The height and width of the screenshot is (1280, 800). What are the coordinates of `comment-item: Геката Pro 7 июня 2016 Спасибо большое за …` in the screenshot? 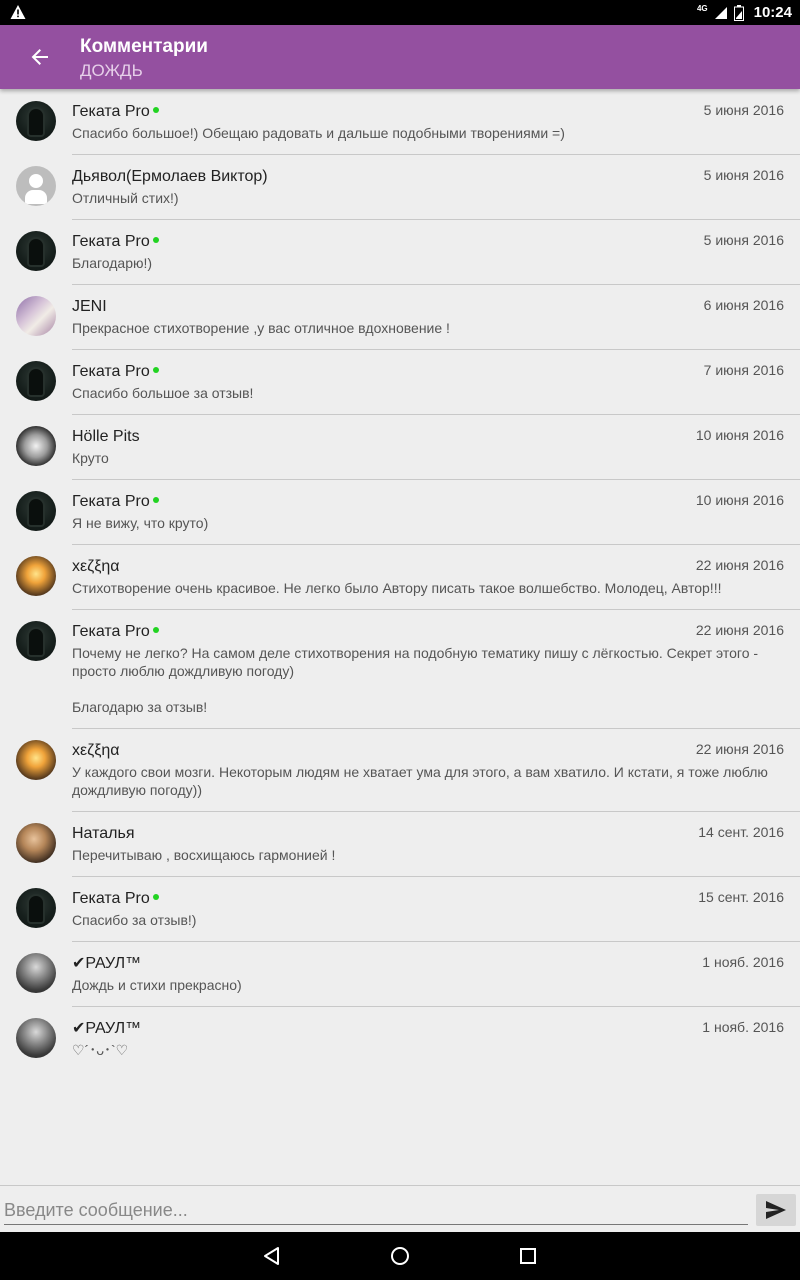 It's located at (400, 381).